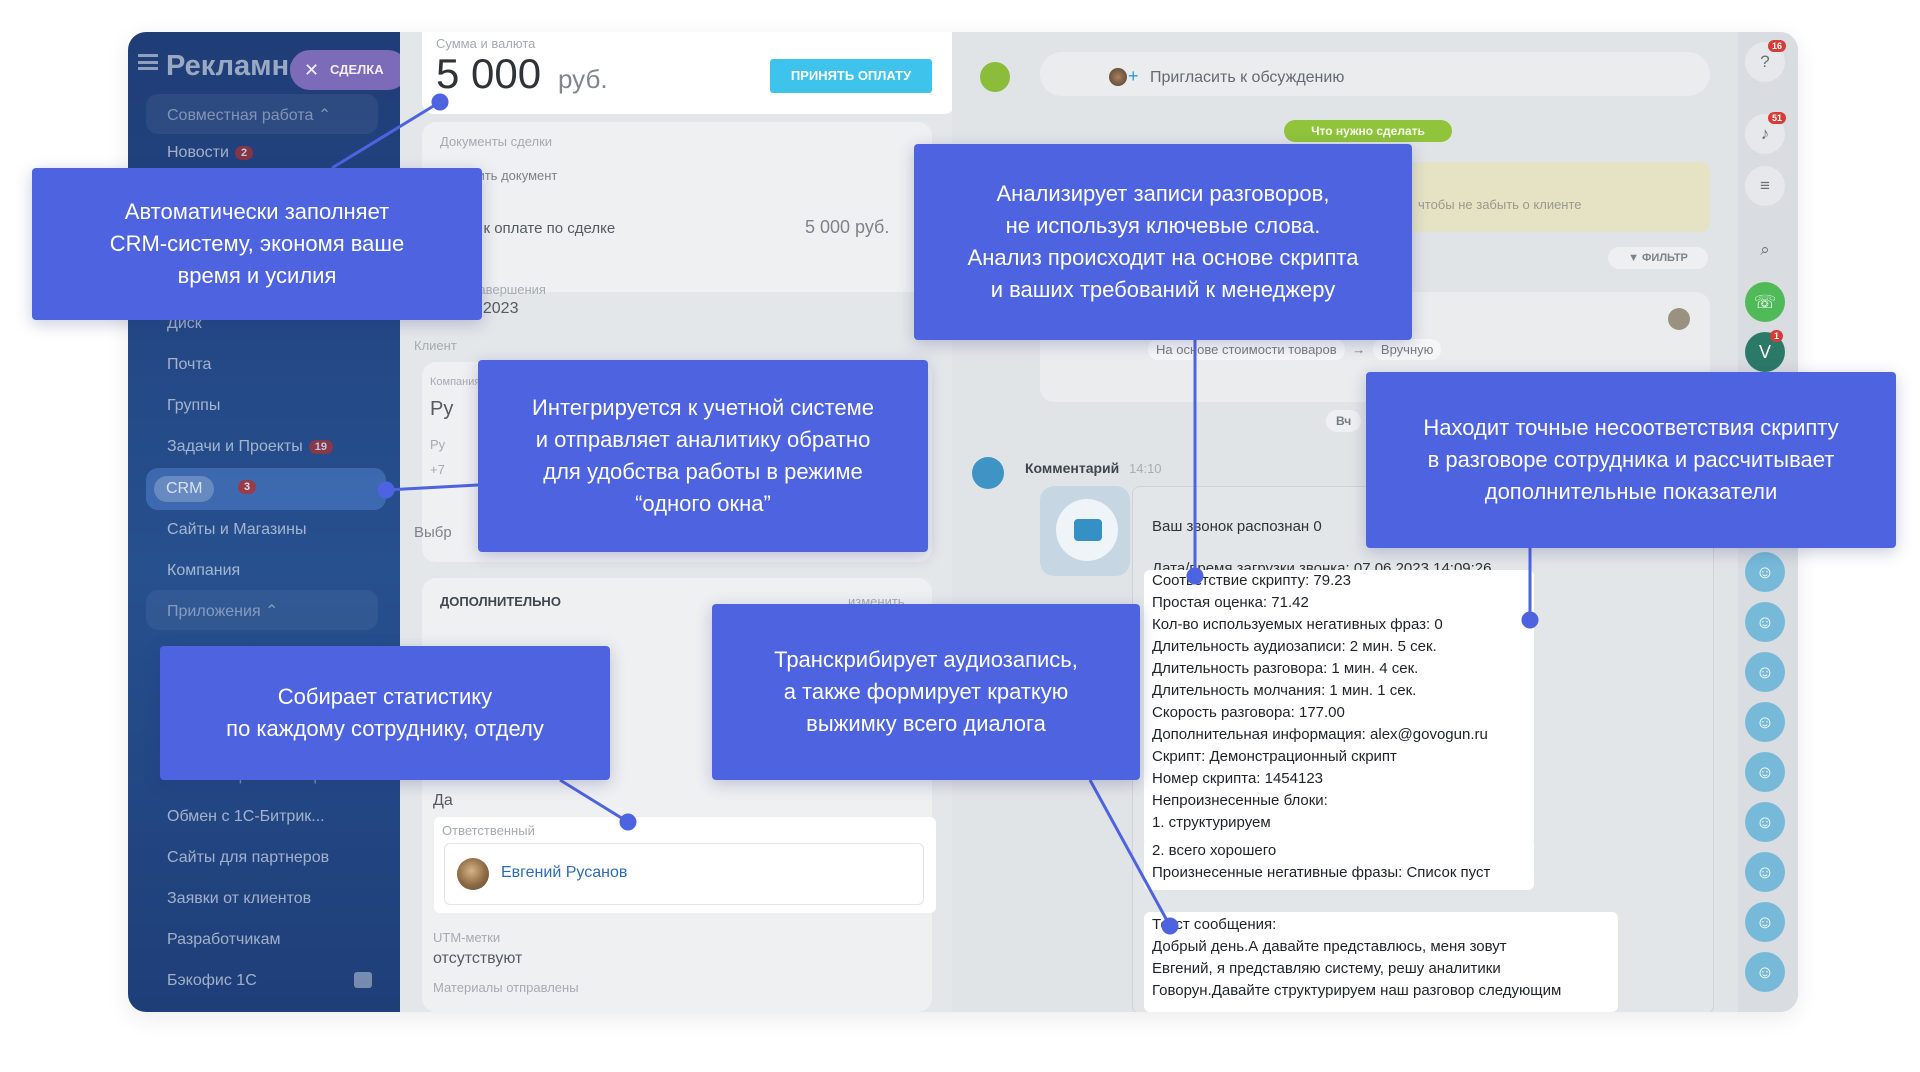  I want to click on callout-line: а также формирует краткую, so click(926, 691).